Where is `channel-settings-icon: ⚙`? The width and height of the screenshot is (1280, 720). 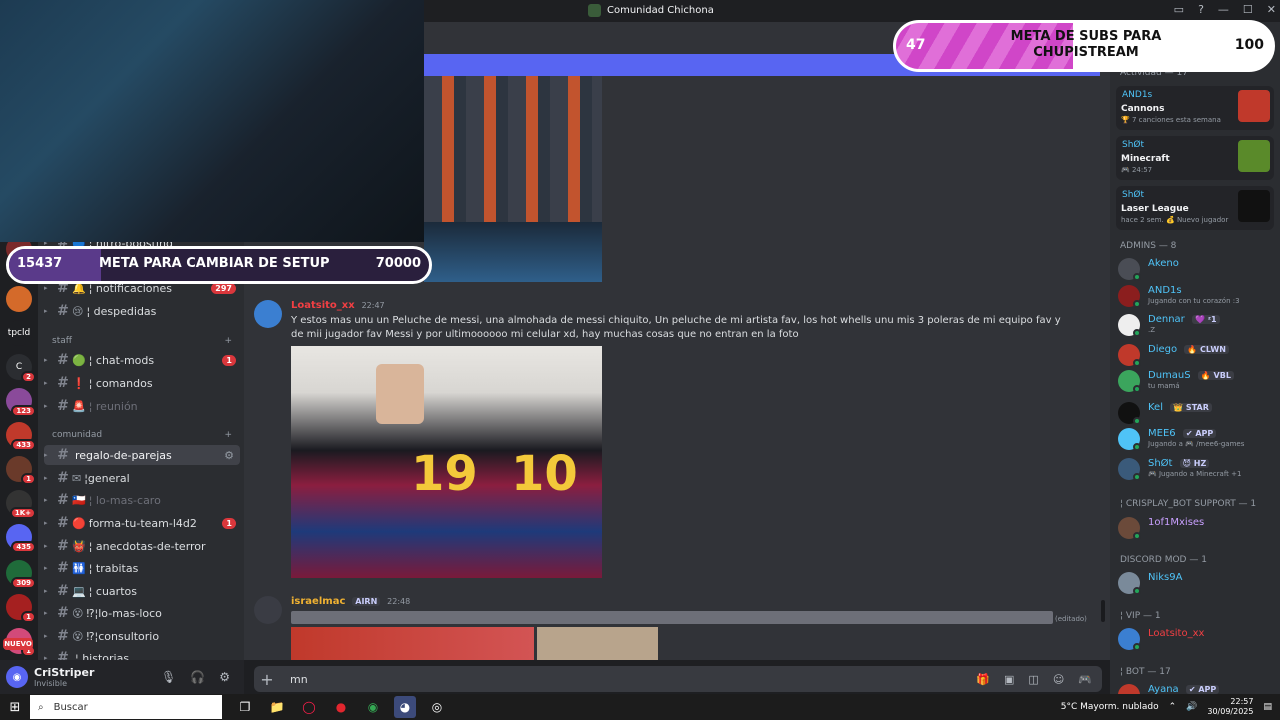 channel-settings-icon: ⚙ is located at coordinates (229, 455).